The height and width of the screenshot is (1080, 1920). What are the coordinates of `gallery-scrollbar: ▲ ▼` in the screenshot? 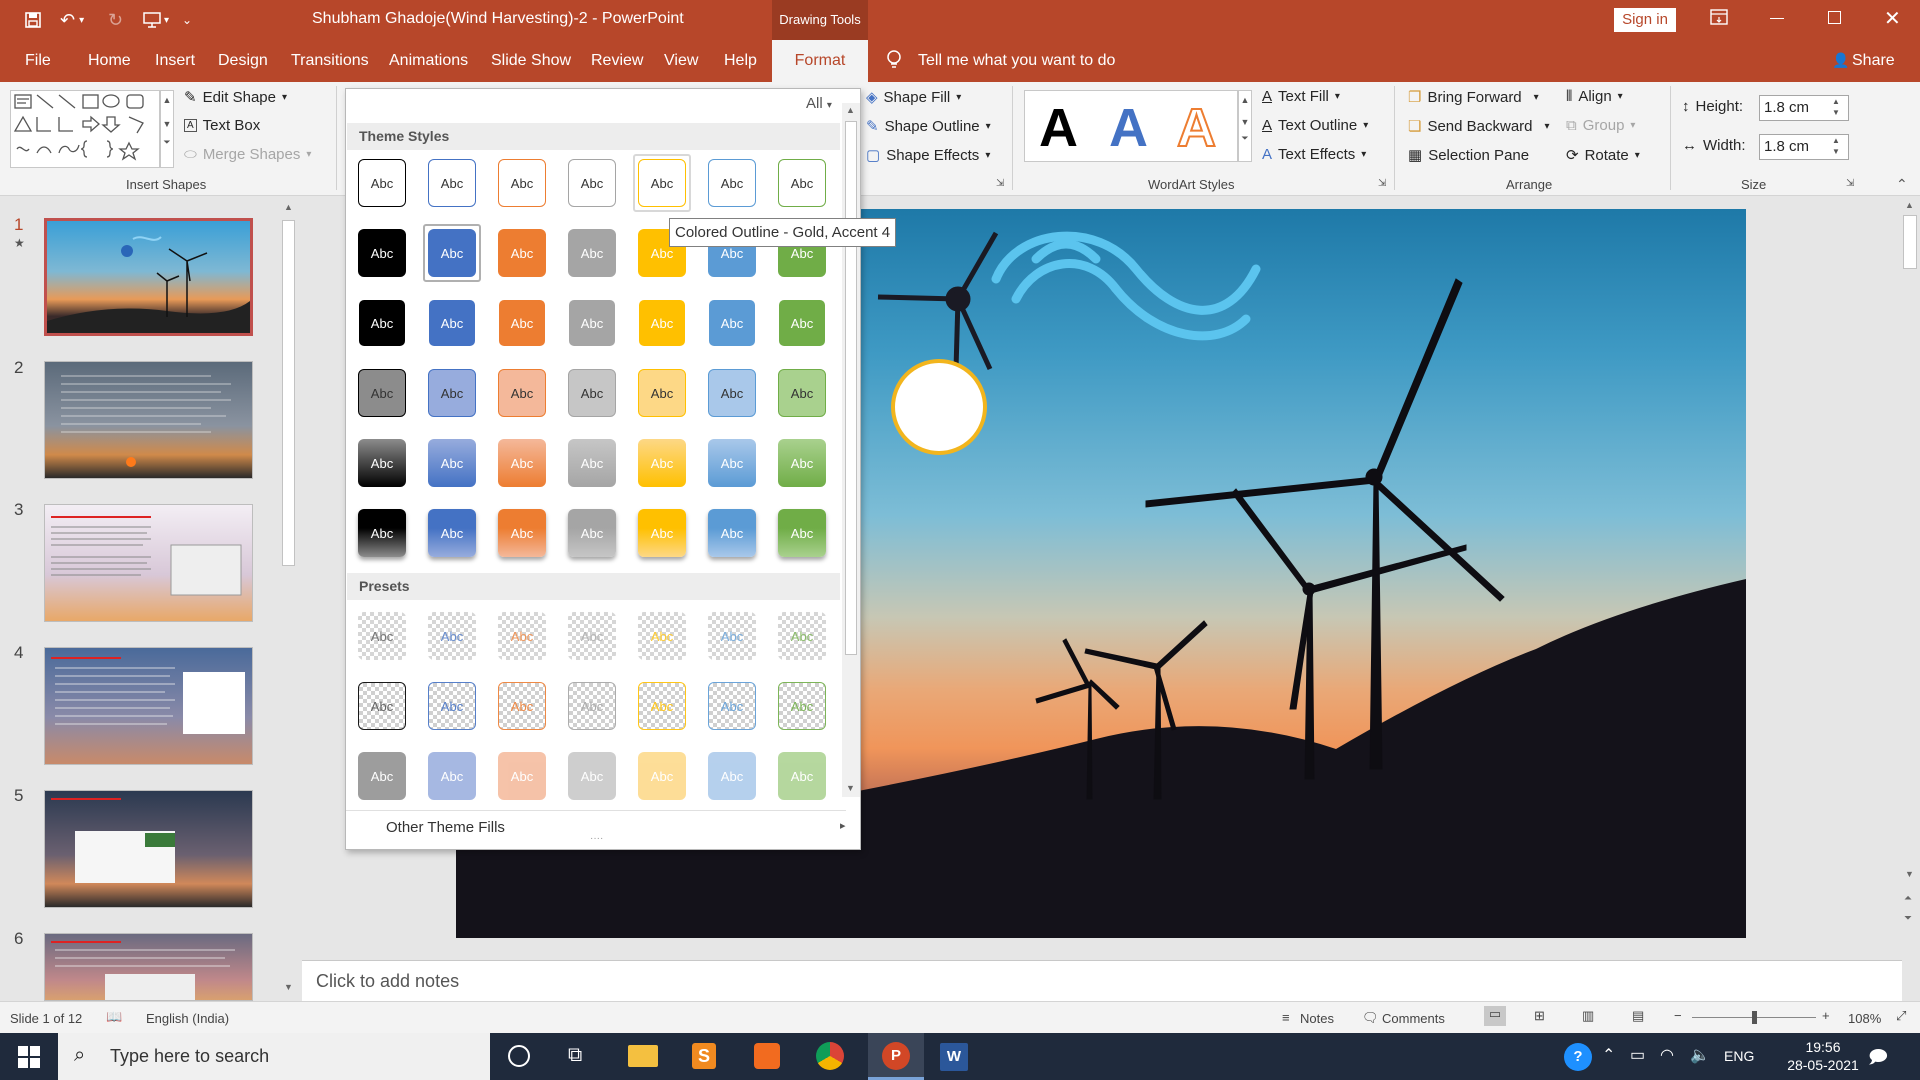 It's located at (851, 450).